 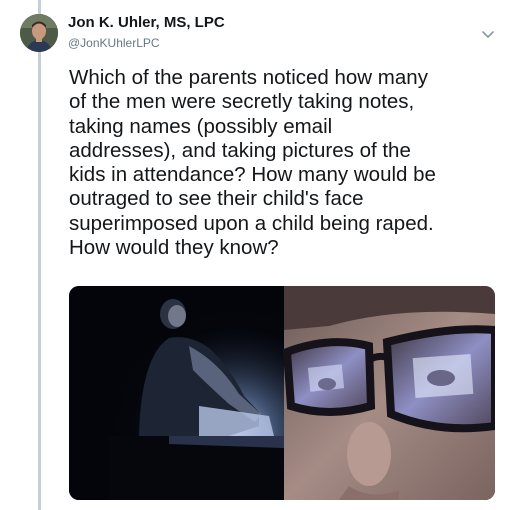 What do you see at coordinates (240, 150) in the screenshot?
I see `tweet-text-line: addresses), and taking pictures of the` at bounding box center [240, 150].